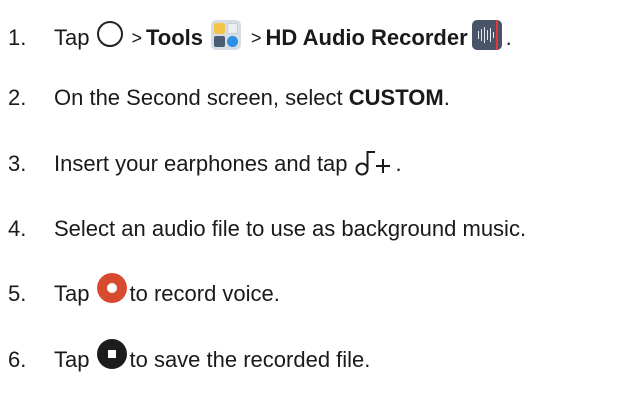 The width and height of the screenshot is (629, 398). I want to click on step-3: 3. Insert your earphones and tap ., so click(205, 164).